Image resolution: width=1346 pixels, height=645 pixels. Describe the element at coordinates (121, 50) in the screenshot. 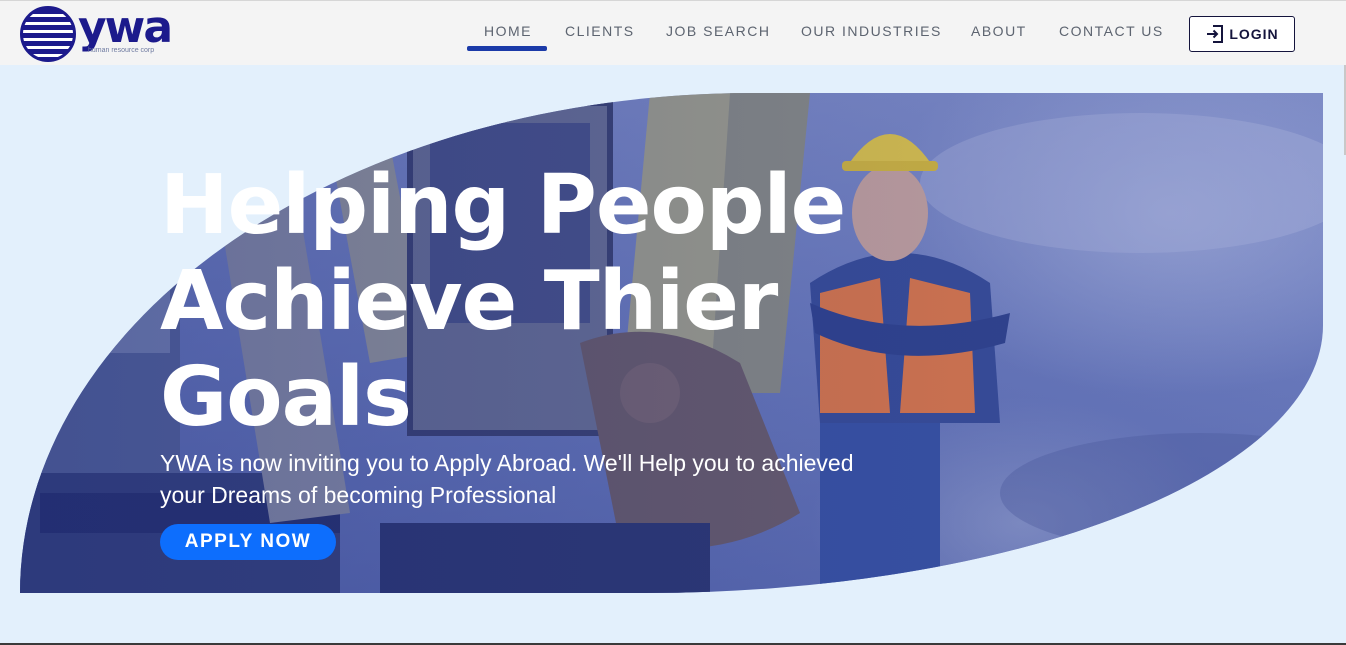

I see `logo-tagline: human resource corp` at that location.